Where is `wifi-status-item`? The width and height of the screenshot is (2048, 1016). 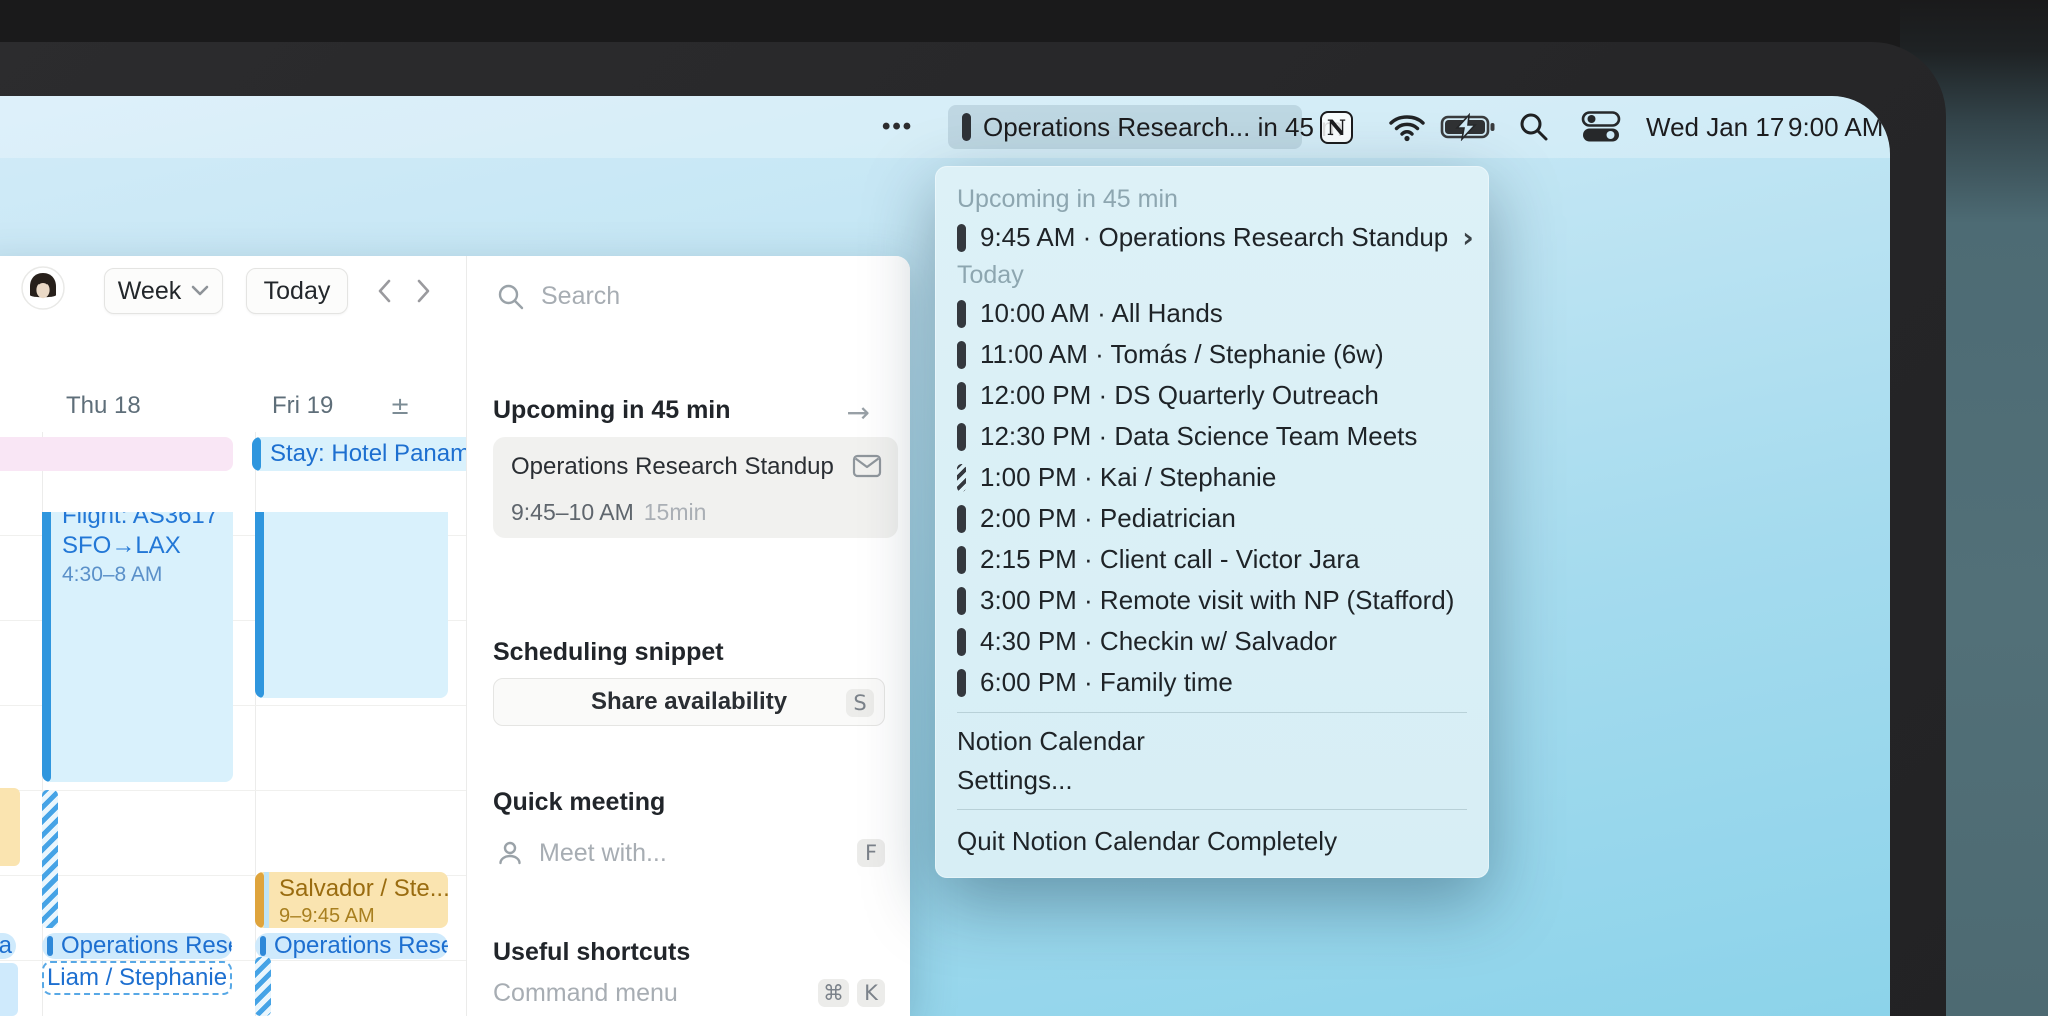
wifi-status-item is located at coordinates (1407, 127).